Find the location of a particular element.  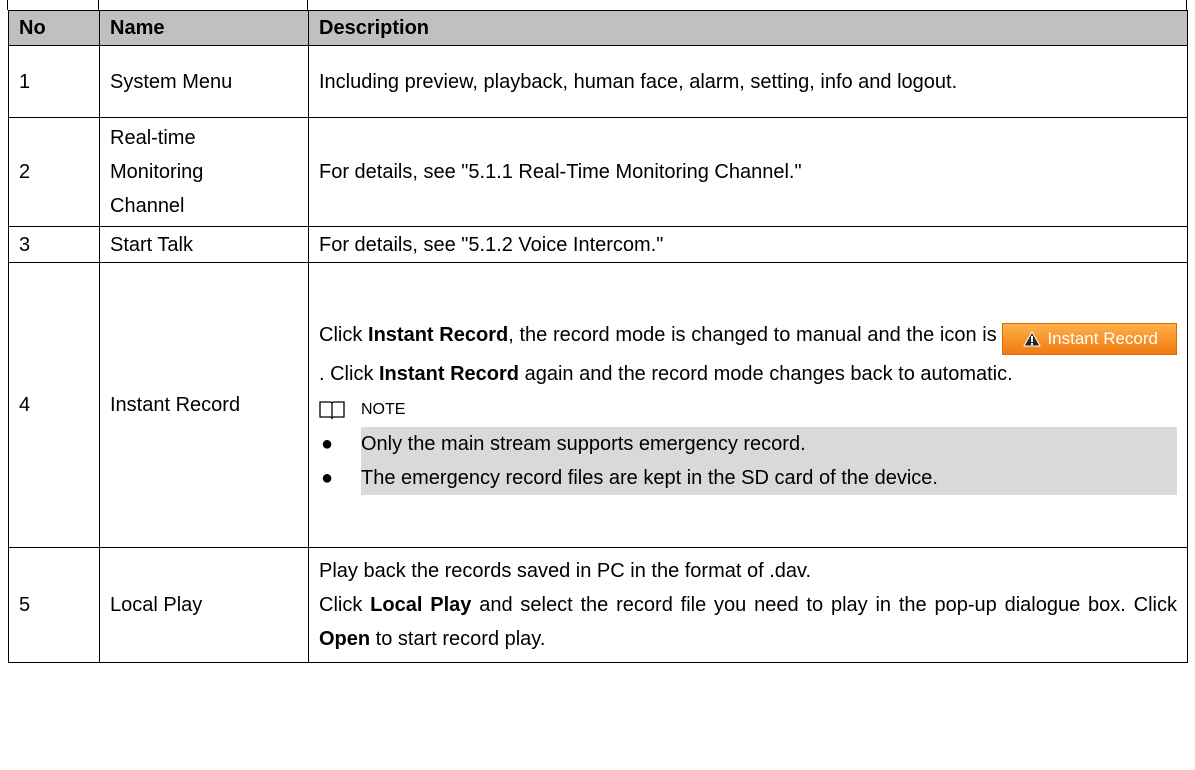

row-description: For details, see "5.1.2 Voice Intercom." is located at coordinates (748, 244).